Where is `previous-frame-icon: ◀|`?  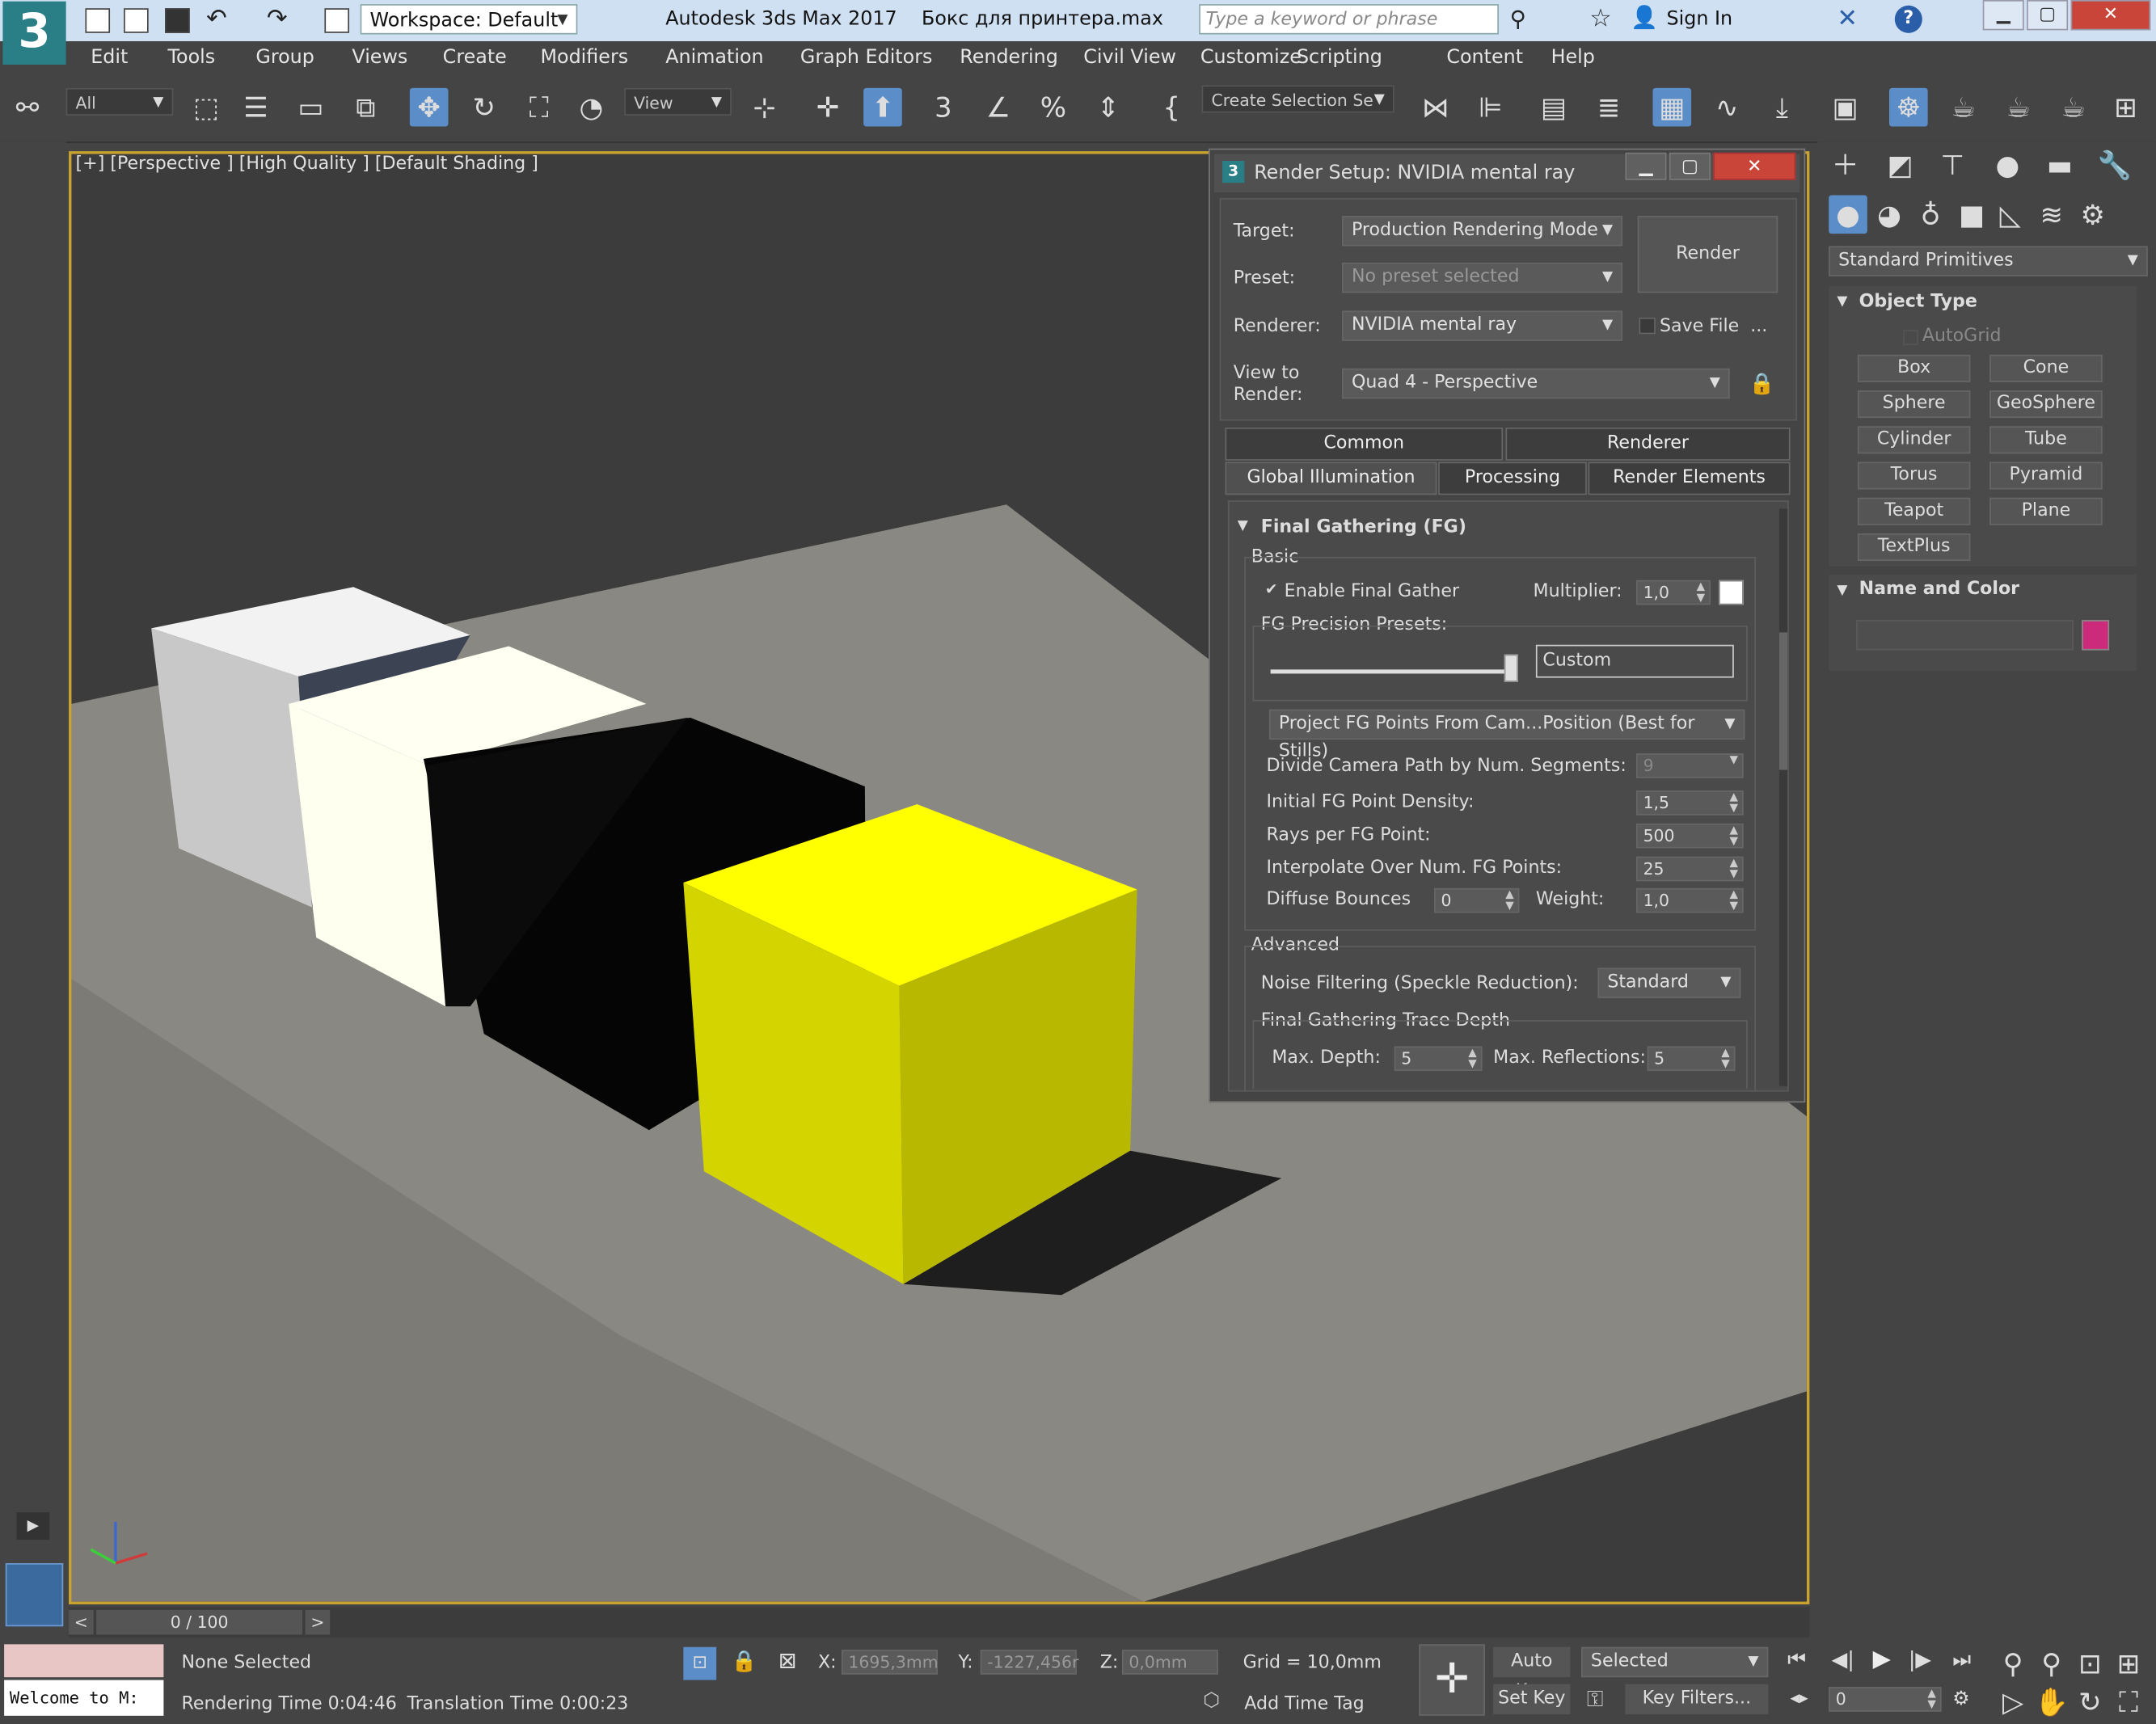 previous-frame-icon: ◀| is located at coordinates (1843, 1659).